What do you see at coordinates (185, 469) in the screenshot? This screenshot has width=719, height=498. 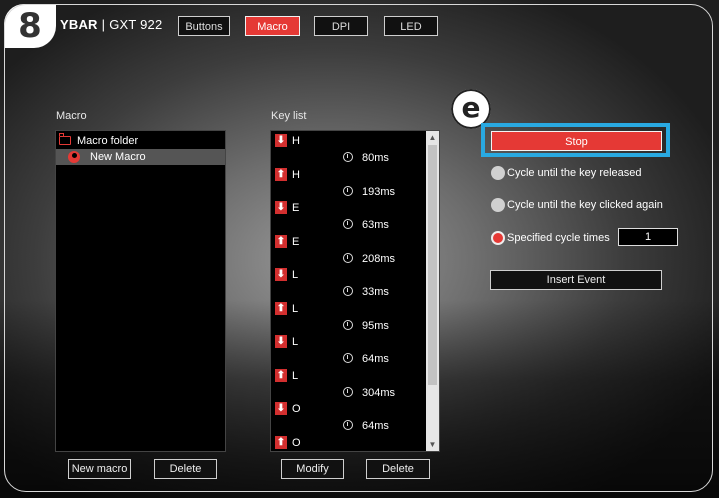 I see `delete-macro-button: Delete` at bounding box center [185, 469].